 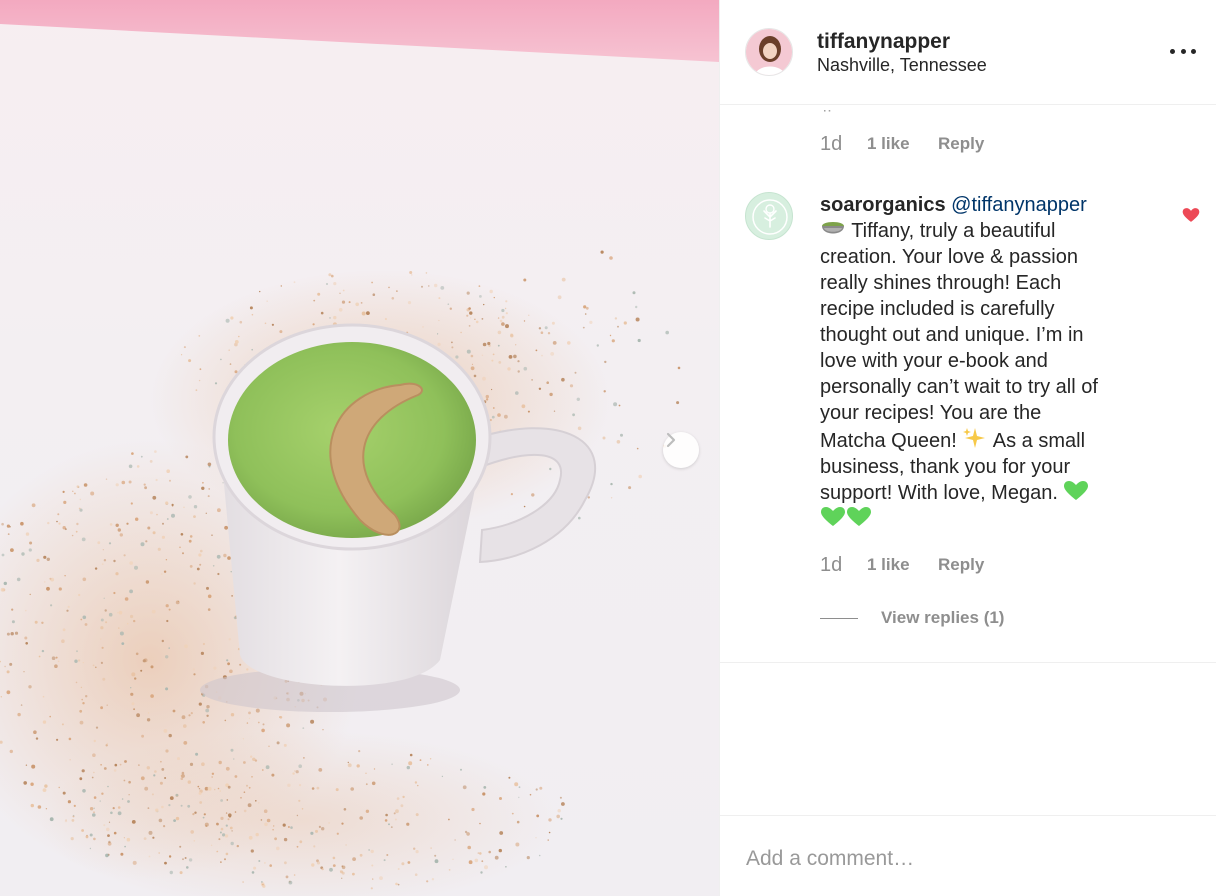 I want to click on post-location: Nashville, Tennessee, so click(x=902, y=65).